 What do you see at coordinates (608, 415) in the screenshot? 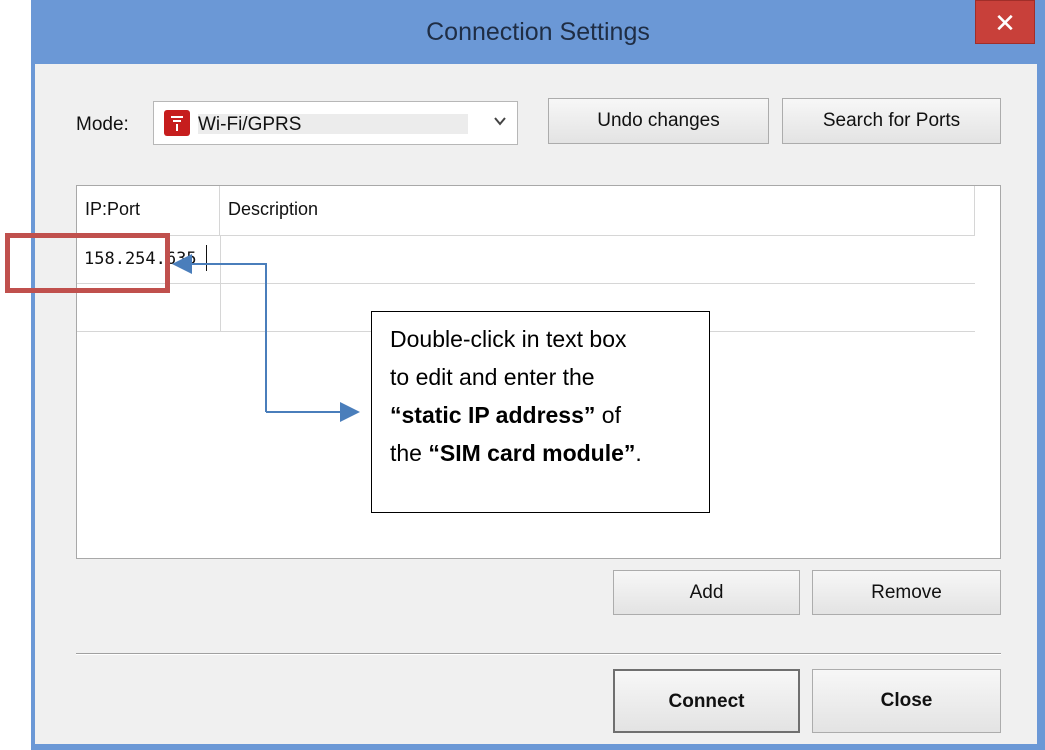
I see `callout-of: of` at bounding box center [608, 415].